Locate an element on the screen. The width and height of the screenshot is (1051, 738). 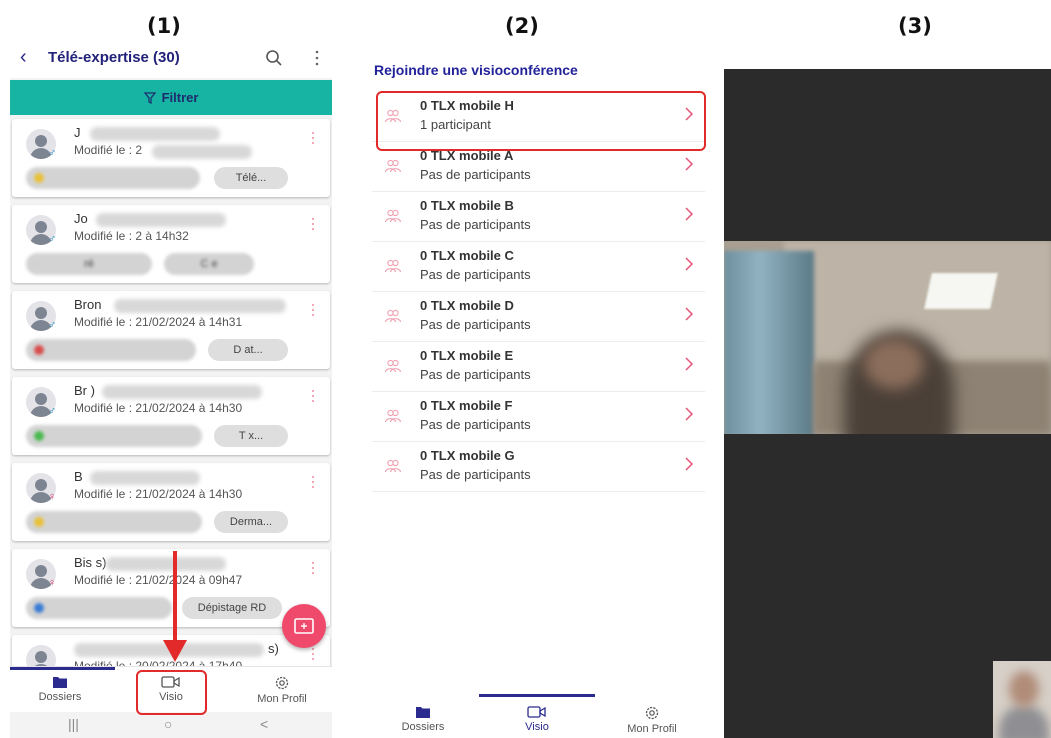
gear-icon is located at coordinates (652, 713).